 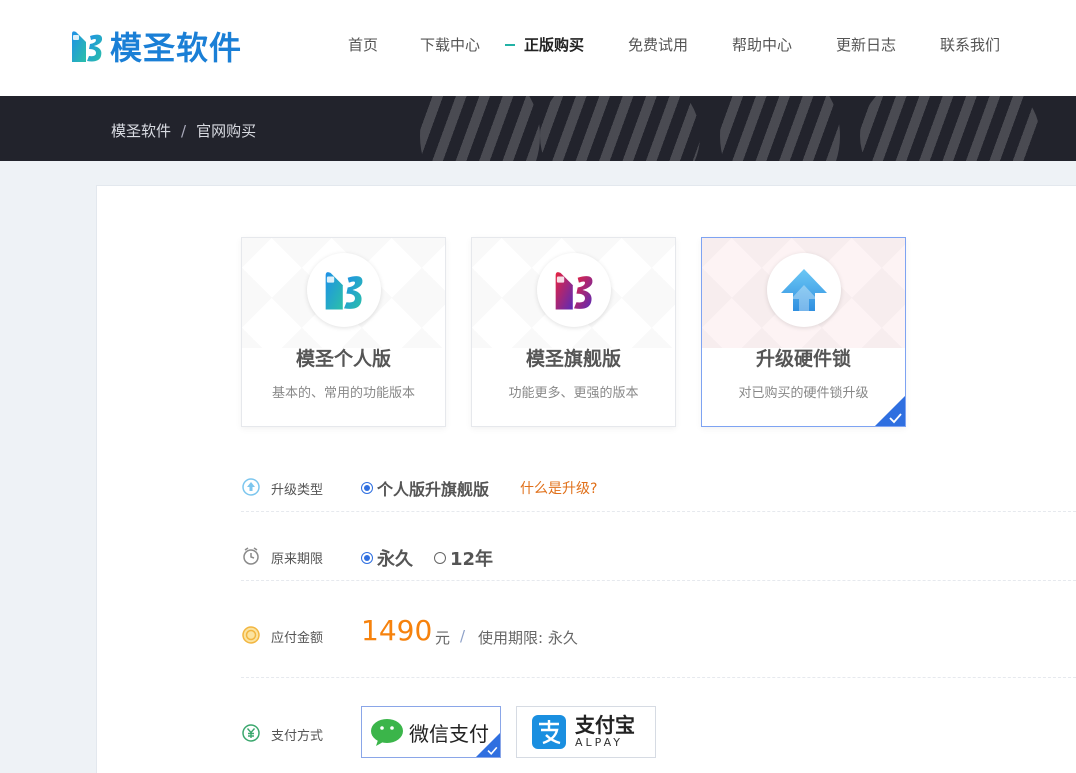 I want to click on term-permanent-radio: 永久, so click(x=387, y=558).